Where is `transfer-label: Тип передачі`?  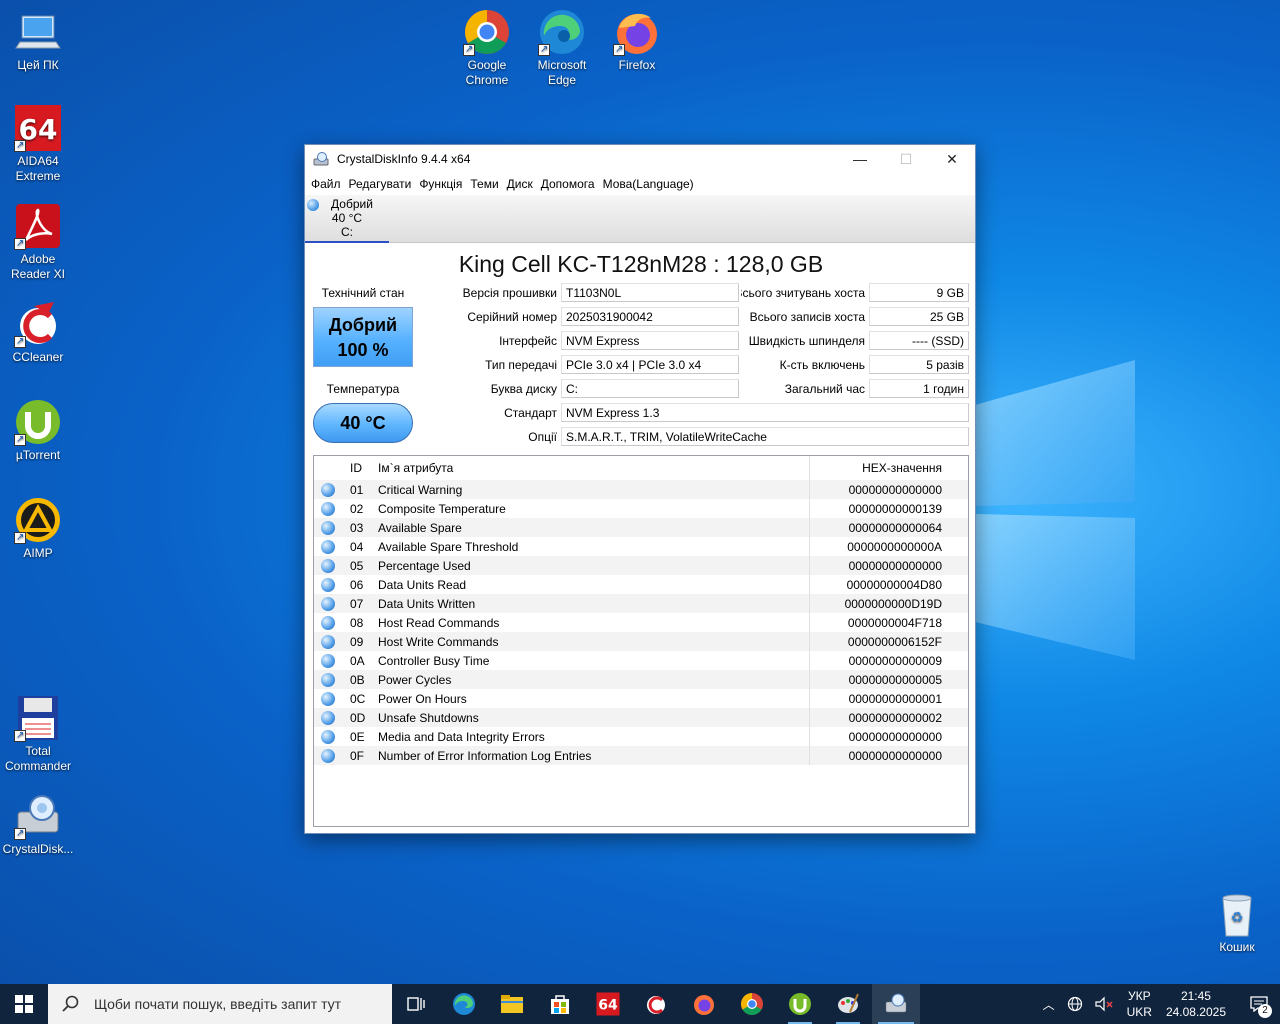
transfer-label: Тип передачі is located at coordinates (521, 365).